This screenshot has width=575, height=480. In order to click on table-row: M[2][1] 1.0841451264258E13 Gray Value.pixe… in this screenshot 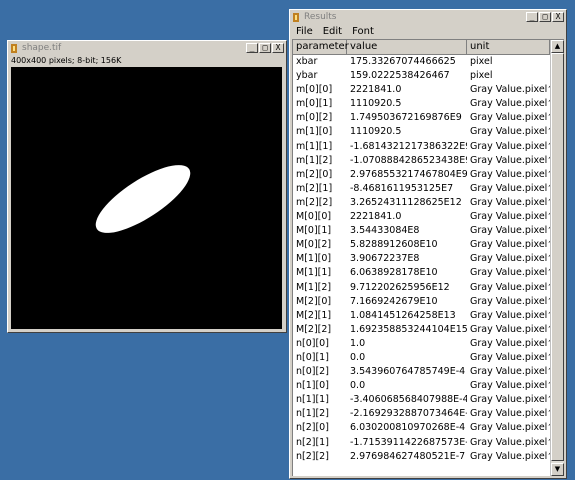, I will do `click(428, 316)`.